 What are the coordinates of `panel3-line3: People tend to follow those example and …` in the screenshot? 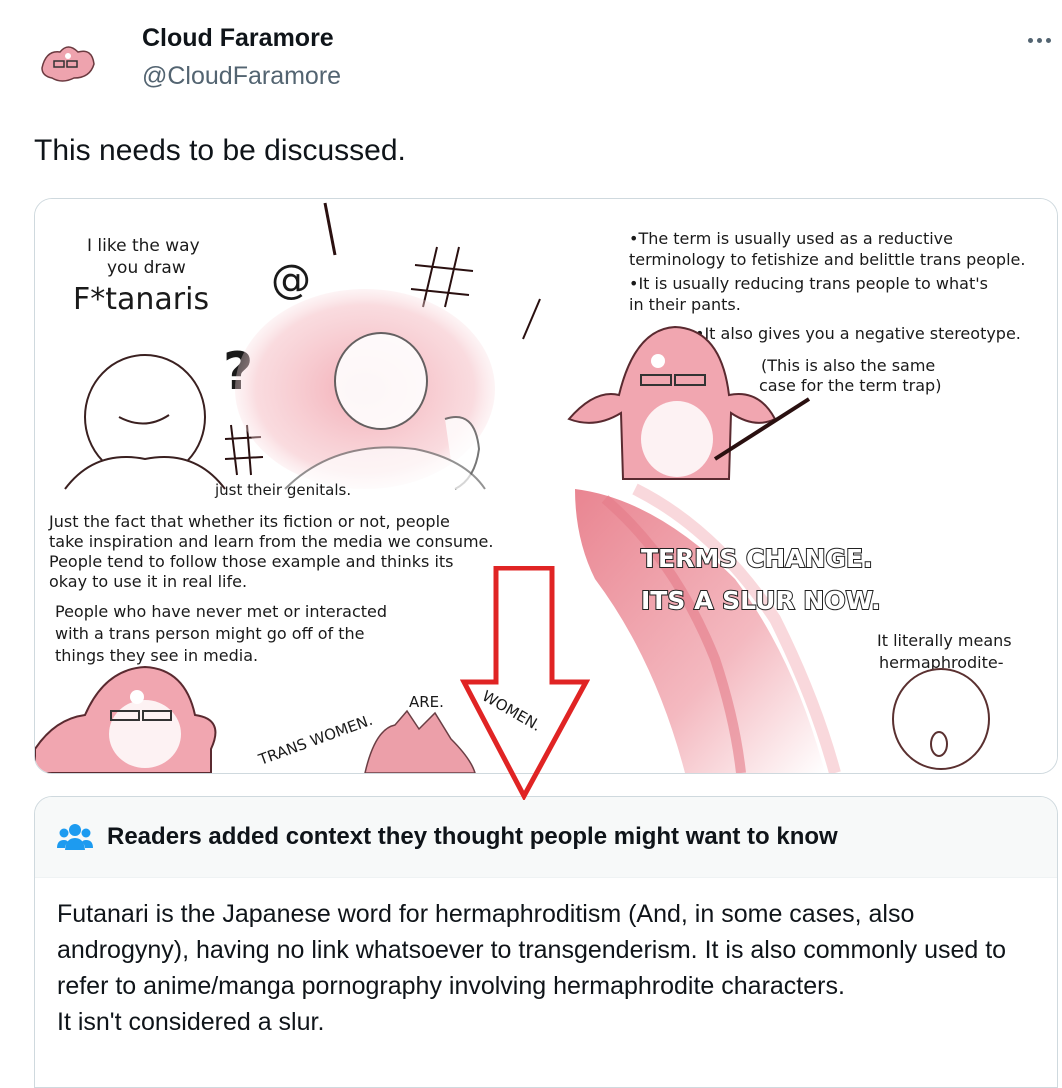 It's located at (251, 561).